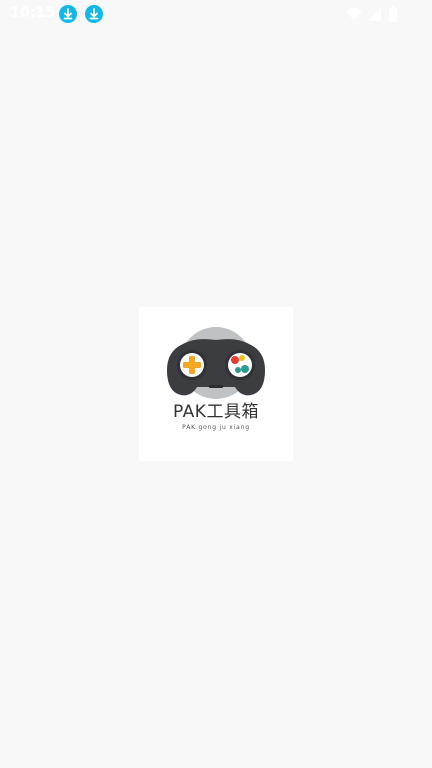 This screenshot has height=768, width=432. Describe the element at coordinates (216, 412) in the screenshot. I see `logo-title: PAK工具箱` at that location.